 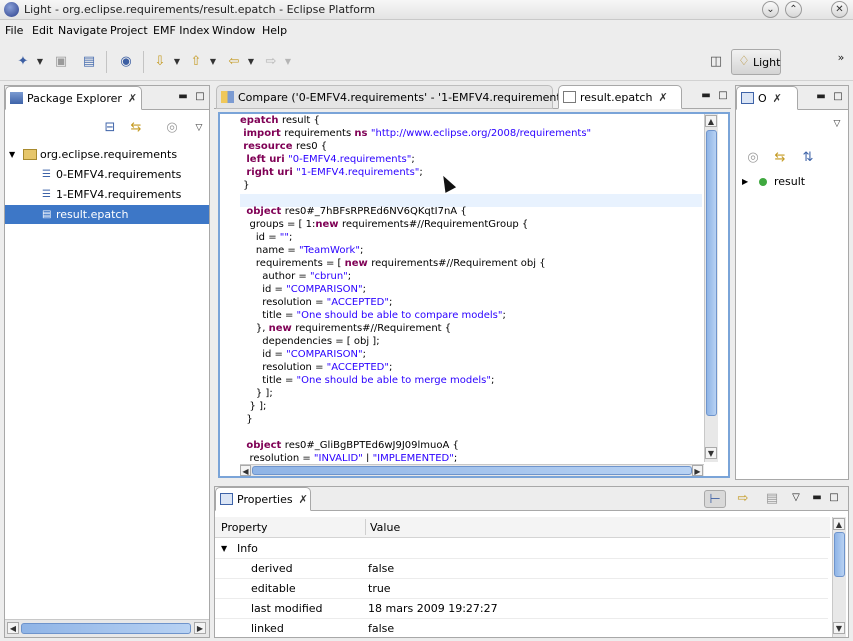 I want to click on property-row: editable true, so click(x=521, y=589).